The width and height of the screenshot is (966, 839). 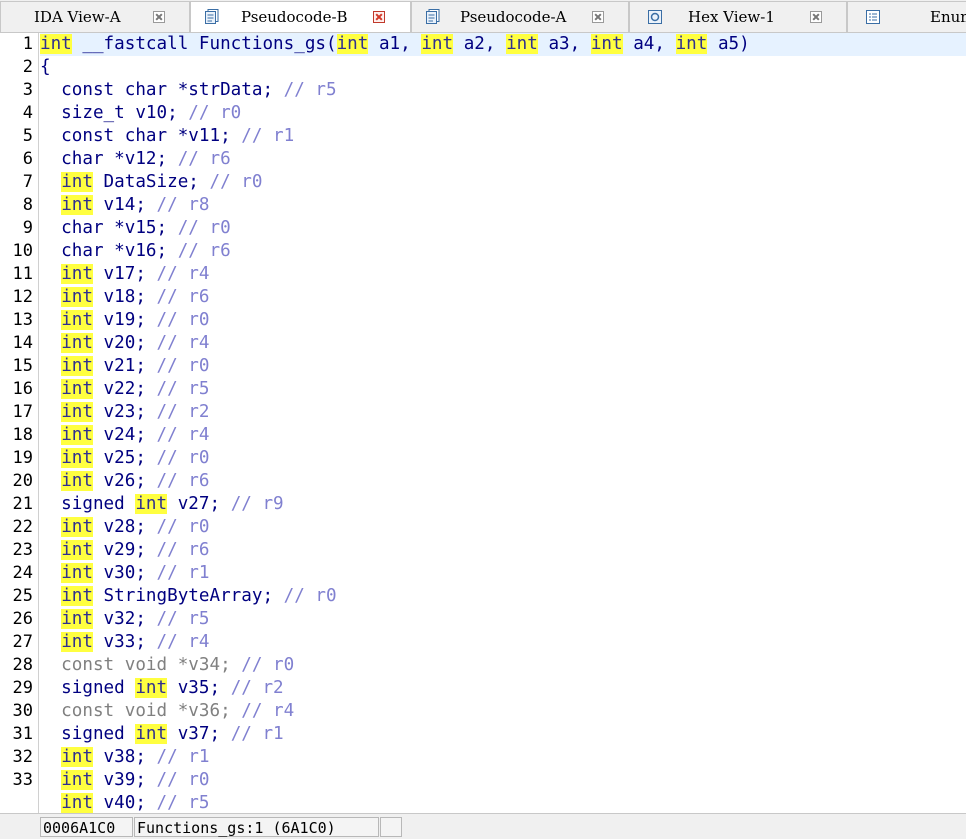 I want to click on code-line: signed int v35; // r2, so click(x=162, y=688).